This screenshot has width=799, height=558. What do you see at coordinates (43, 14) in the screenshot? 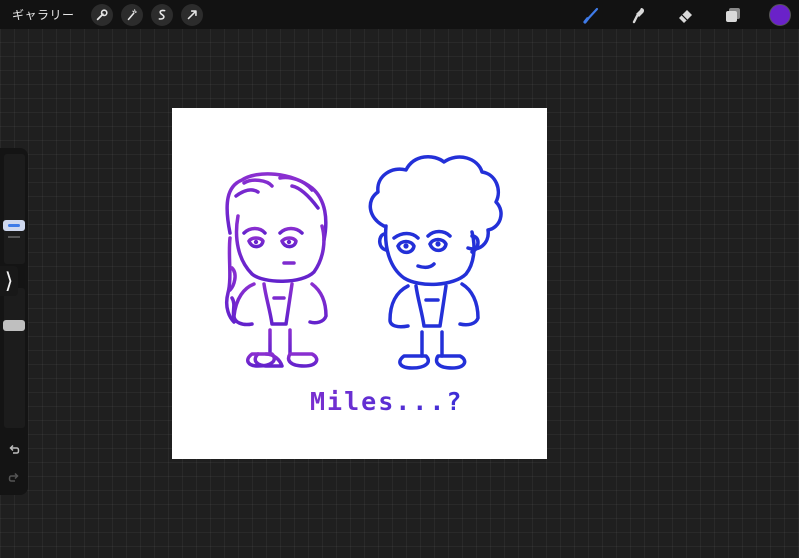
I see `gallery-button: ギャラリー` at bounding box center [43, 14].